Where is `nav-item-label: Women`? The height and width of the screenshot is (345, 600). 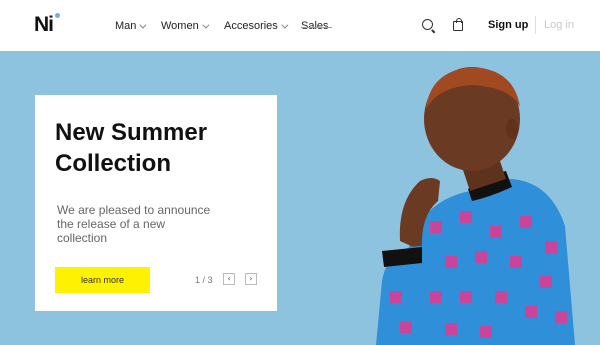 nav-item-label: Women is located at coordinates (180, 26).